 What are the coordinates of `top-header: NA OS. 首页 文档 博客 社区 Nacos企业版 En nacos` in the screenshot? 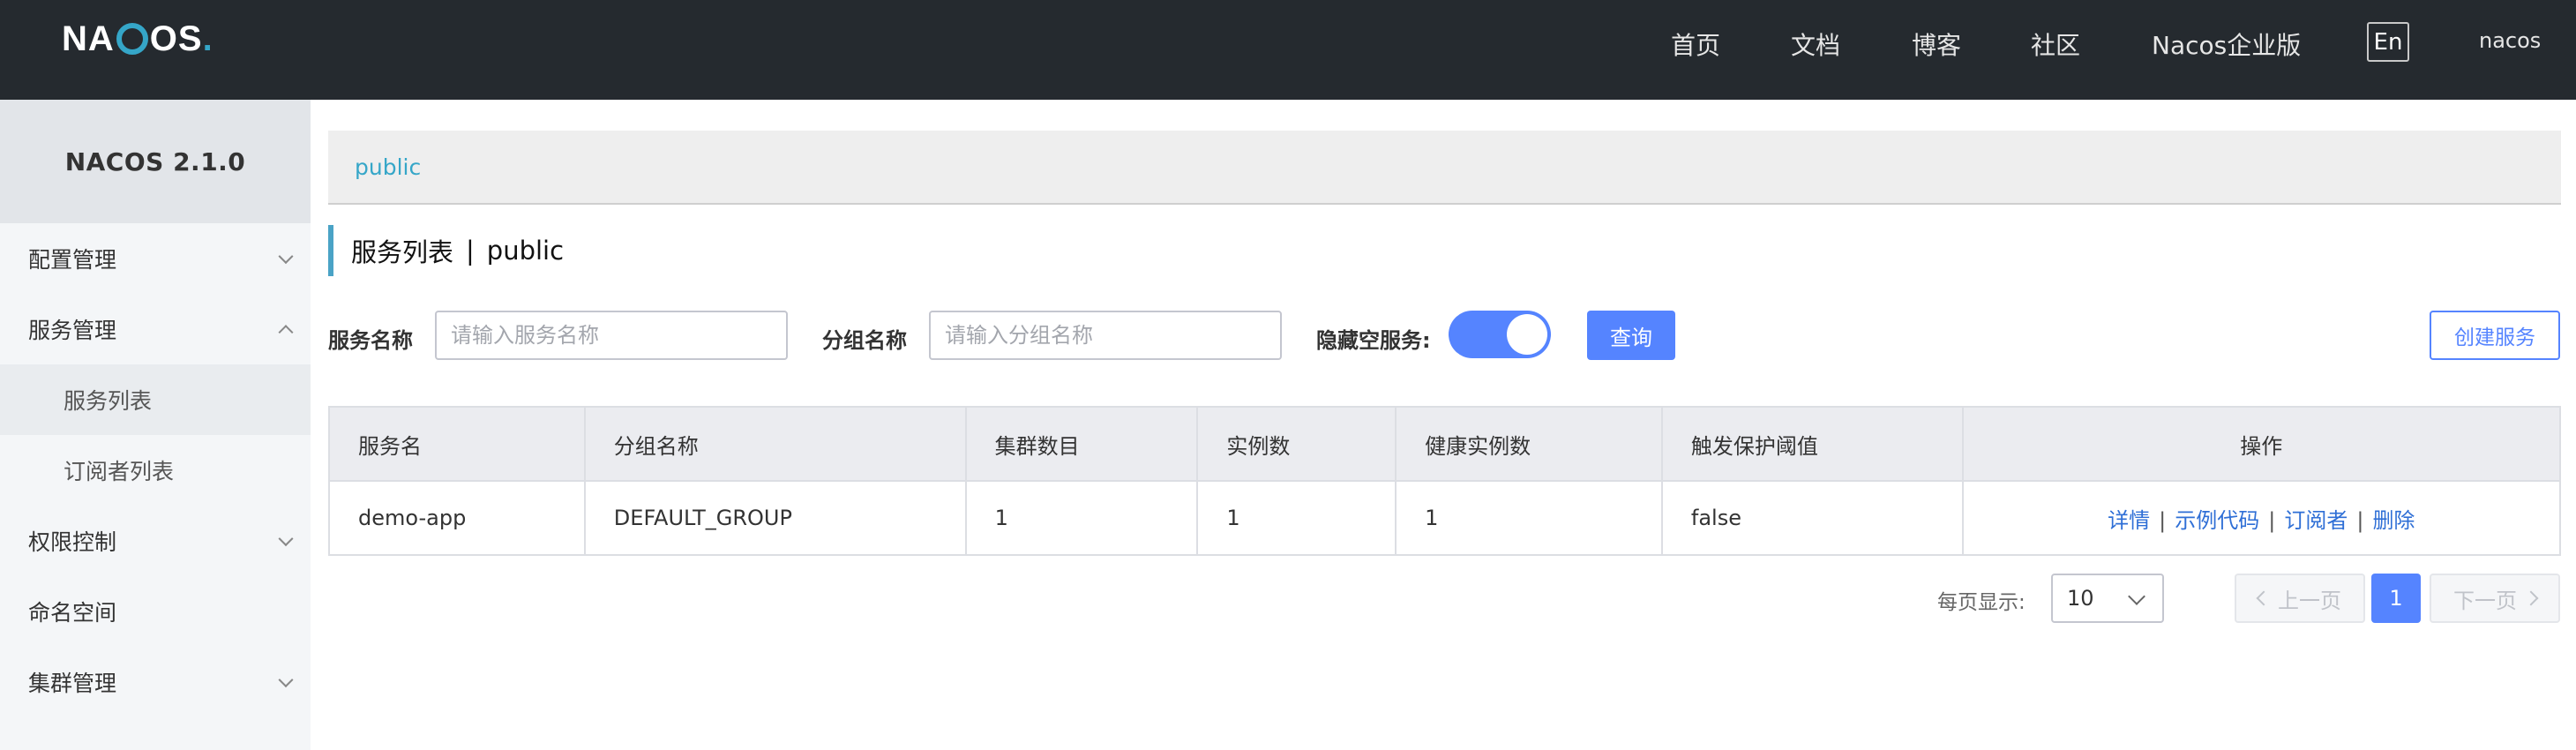 It's located at (1288, 50).